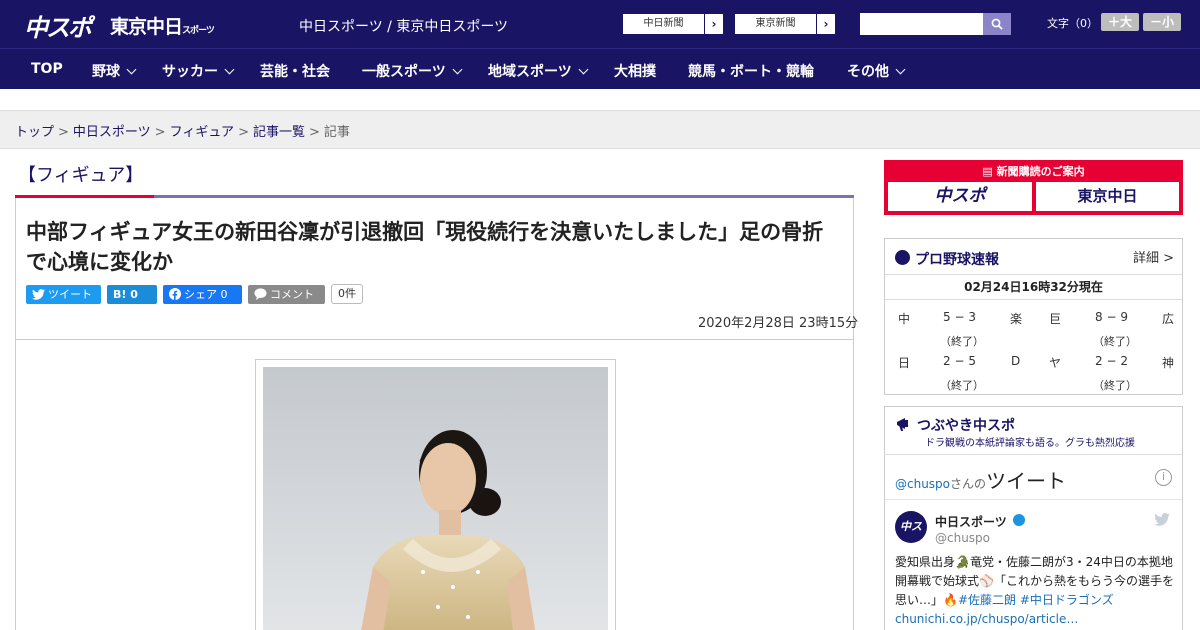 The height and width of the screenshot is (630, 1200). Describe the element at coordinates (146, 27) in the screenshot. I see `tokyo-logo-text: 東京中日` at that location.